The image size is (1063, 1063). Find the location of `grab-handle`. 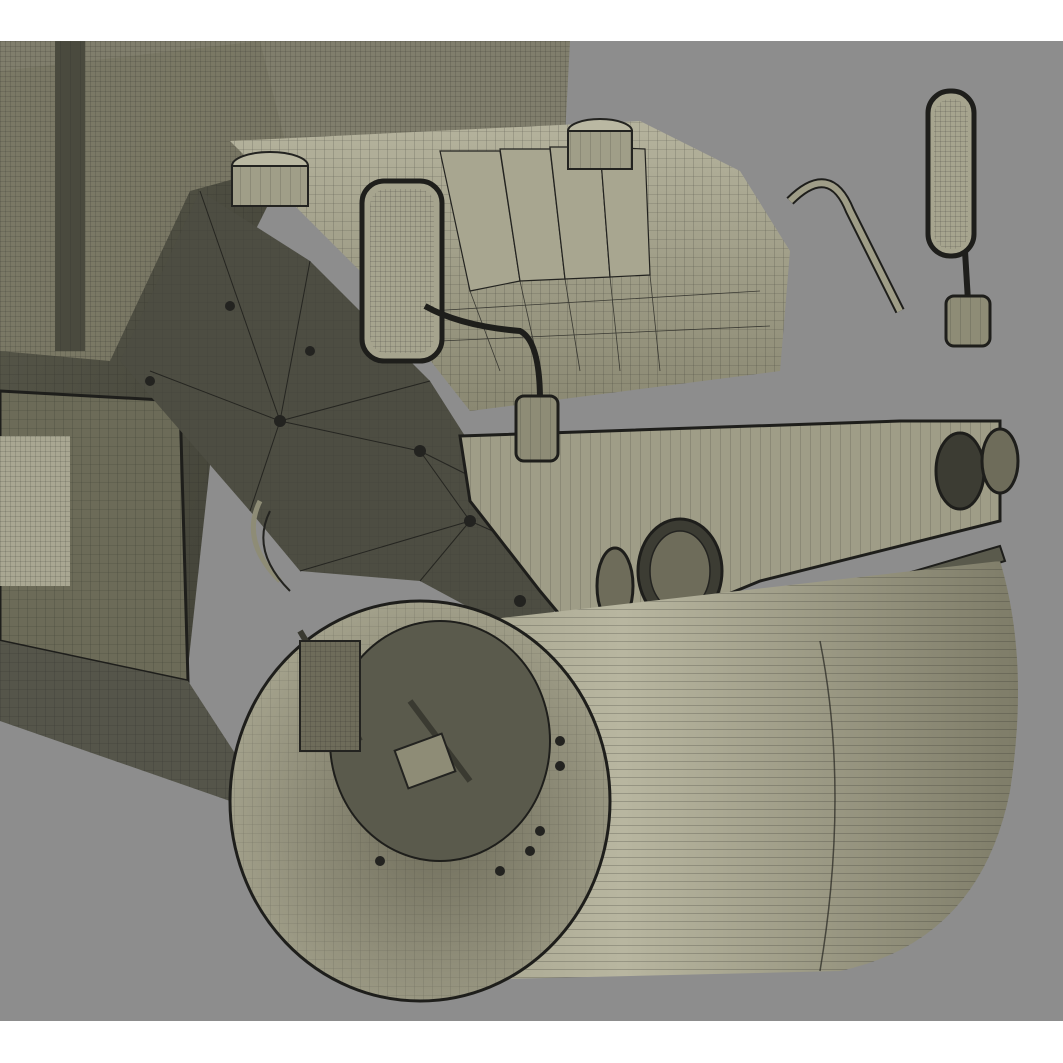

grab-handle is located at coordinates (845, 246).